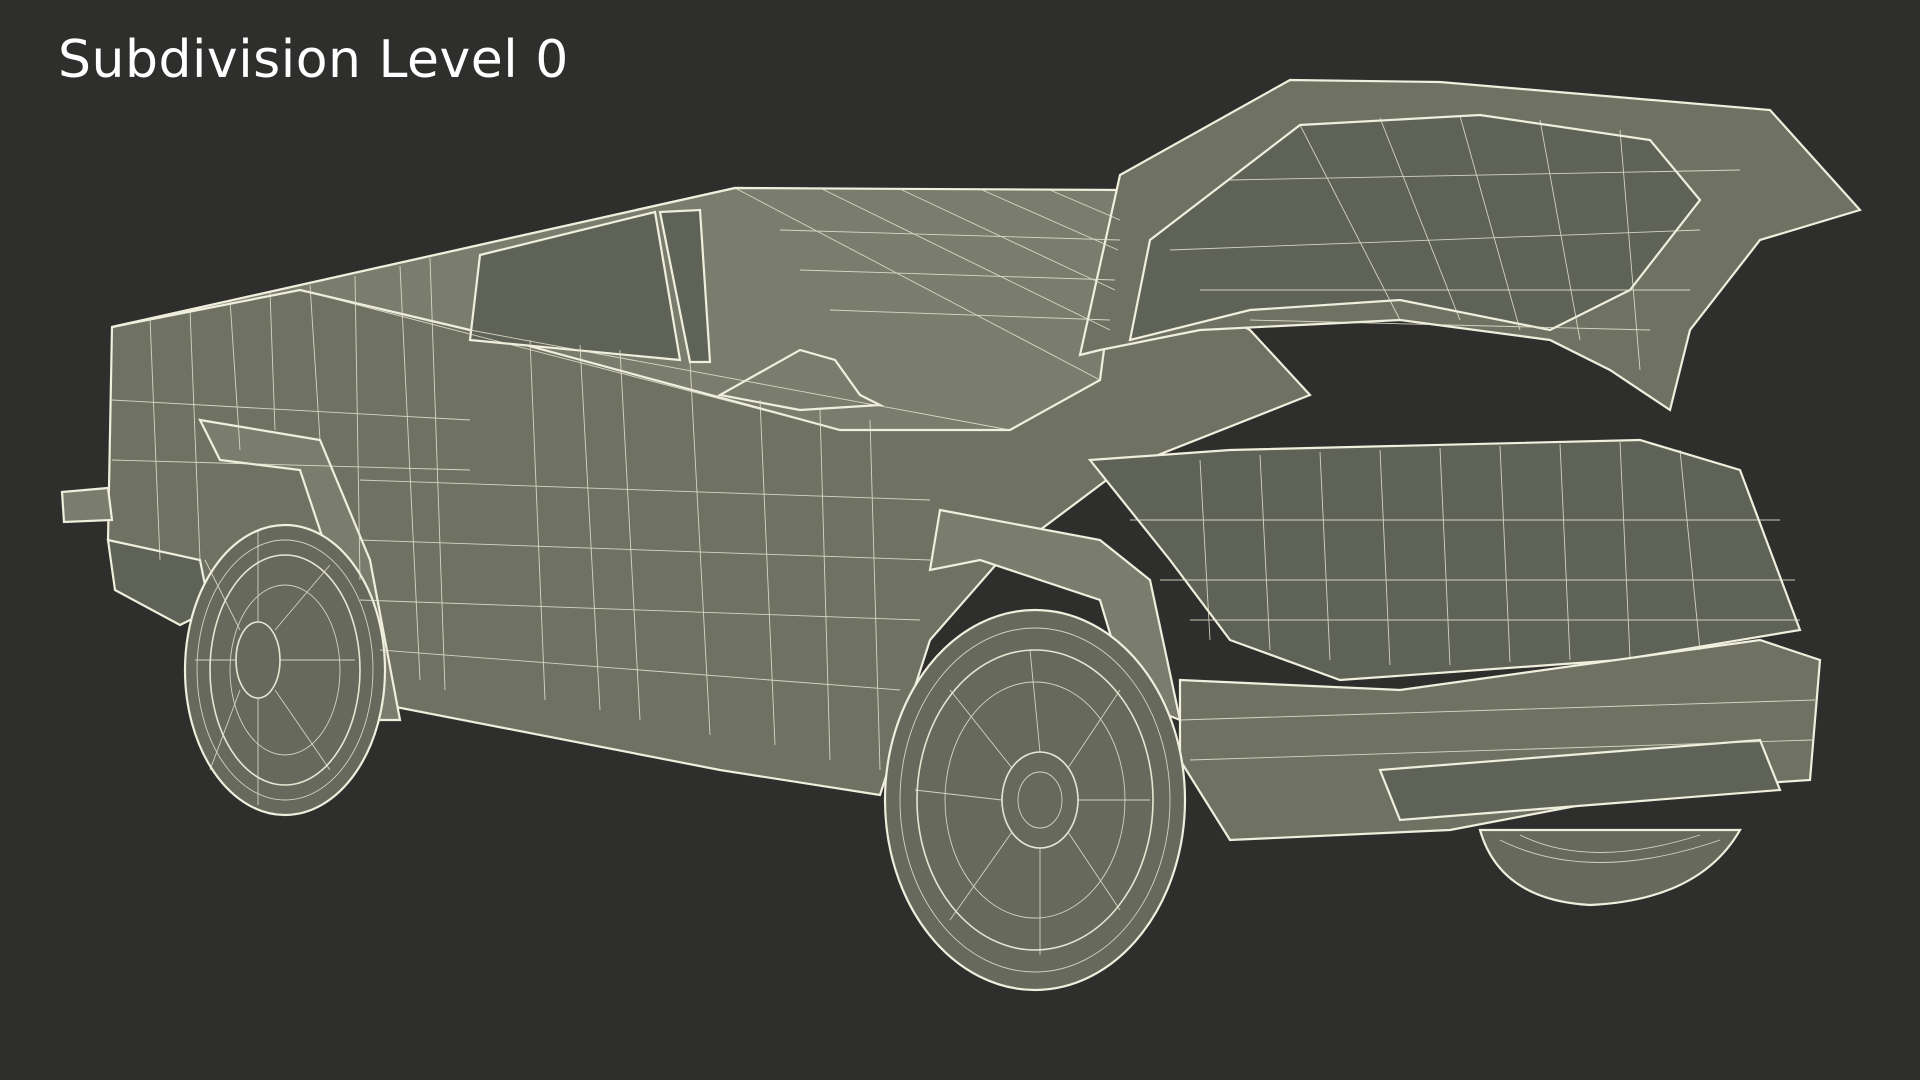 This screenshot has width=1920, height=1080. Describe the element at coordinates (285, 670) in the screenshot. I see `vehicle-rear-wheel` at that location.